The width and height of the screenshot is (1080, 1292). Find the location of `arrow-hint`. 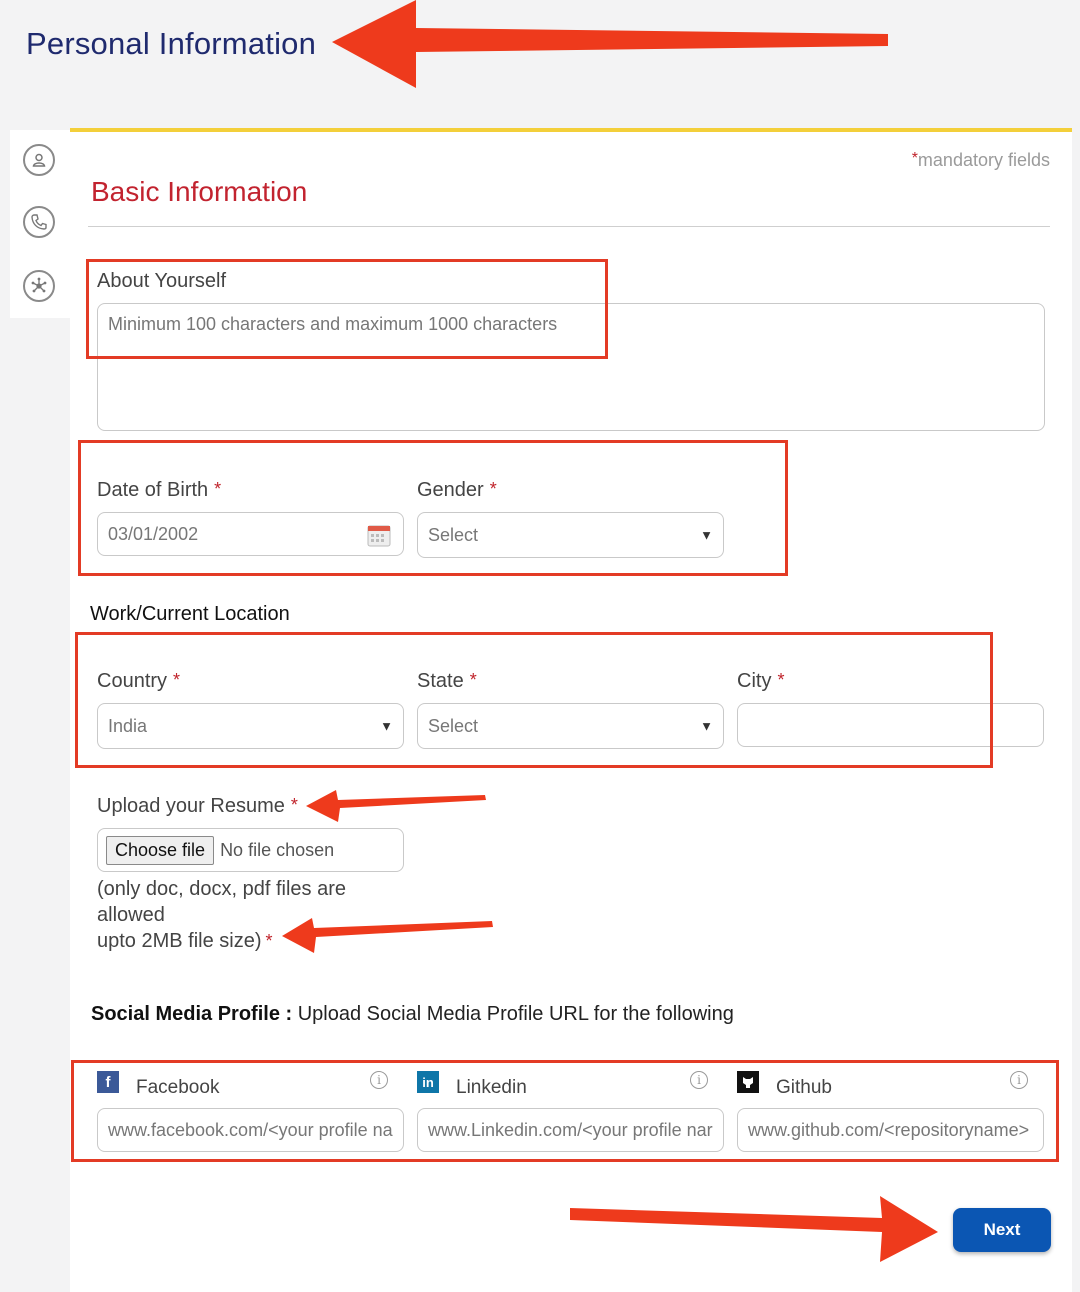

arrow-hint is located at coordinates (387, 935).